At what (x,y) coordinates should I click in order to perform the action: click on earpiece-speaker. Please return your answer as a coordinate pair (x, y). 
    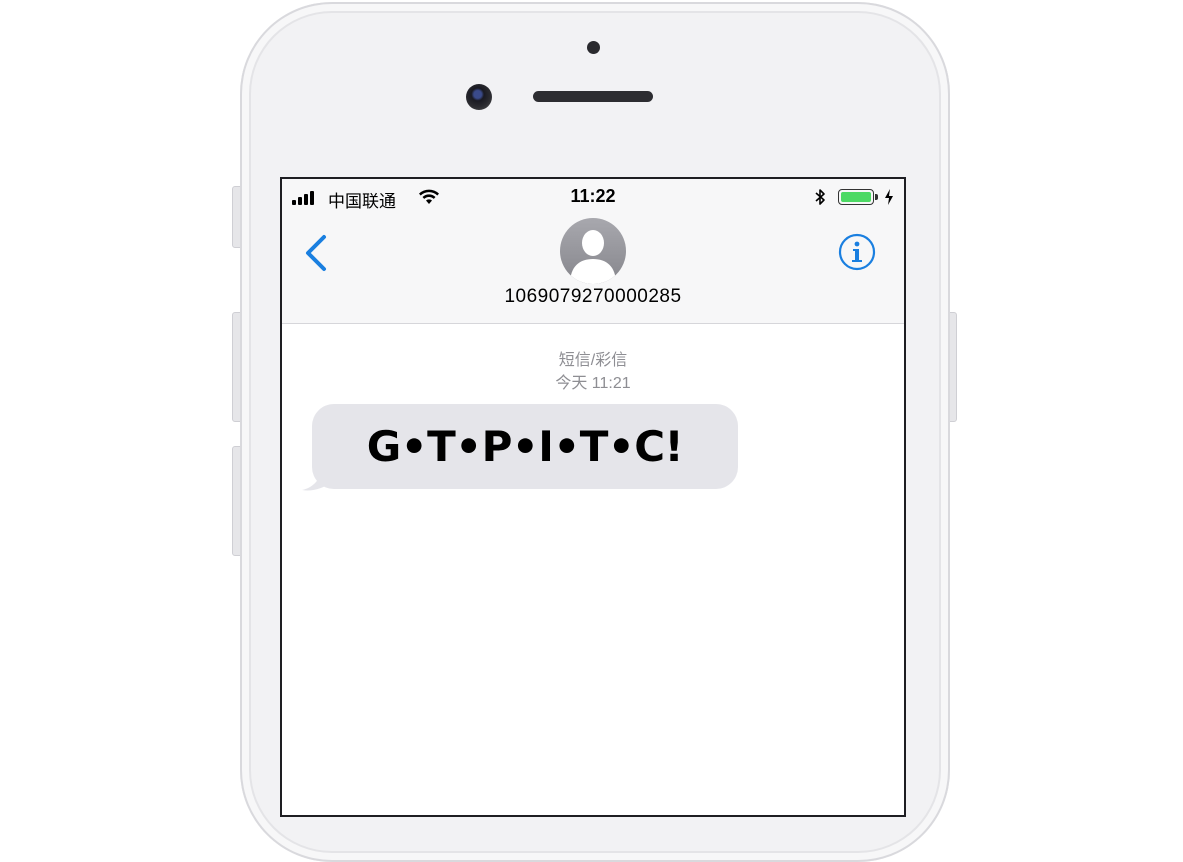
    Looking at the image, I should click on (593, 96).